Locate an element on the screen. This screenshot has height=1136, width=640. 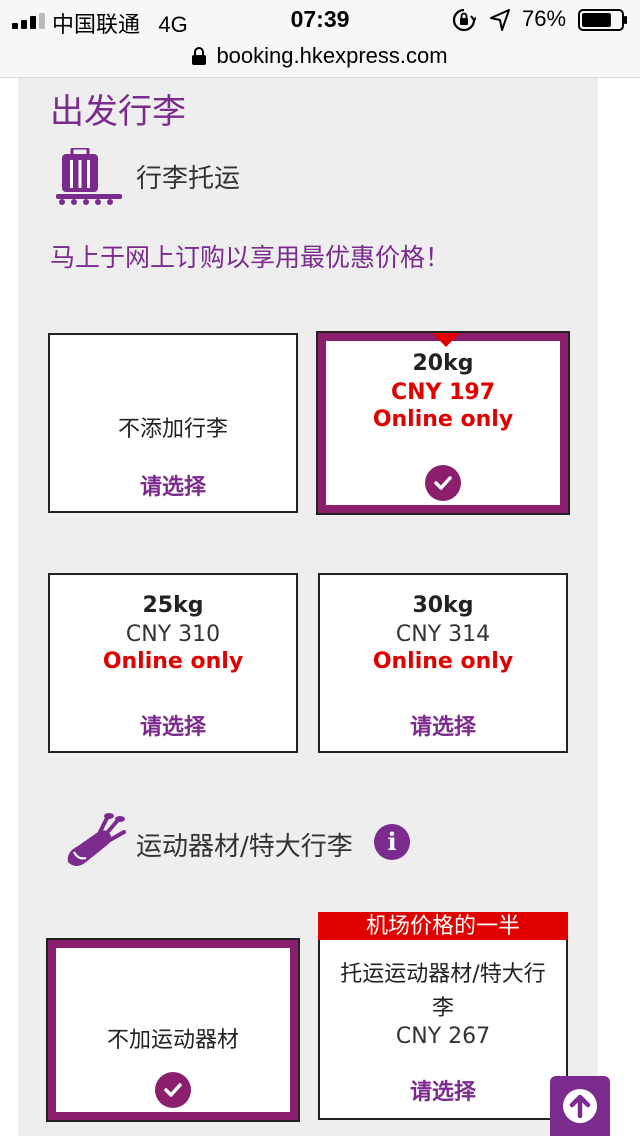
option-price: CNY 314 is located at coordinates (443, 634).